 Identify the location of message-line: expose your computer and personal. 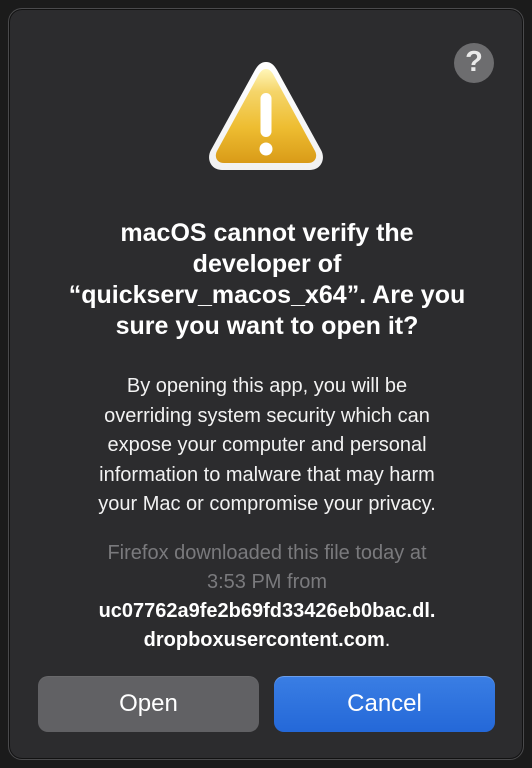
(267, 445).